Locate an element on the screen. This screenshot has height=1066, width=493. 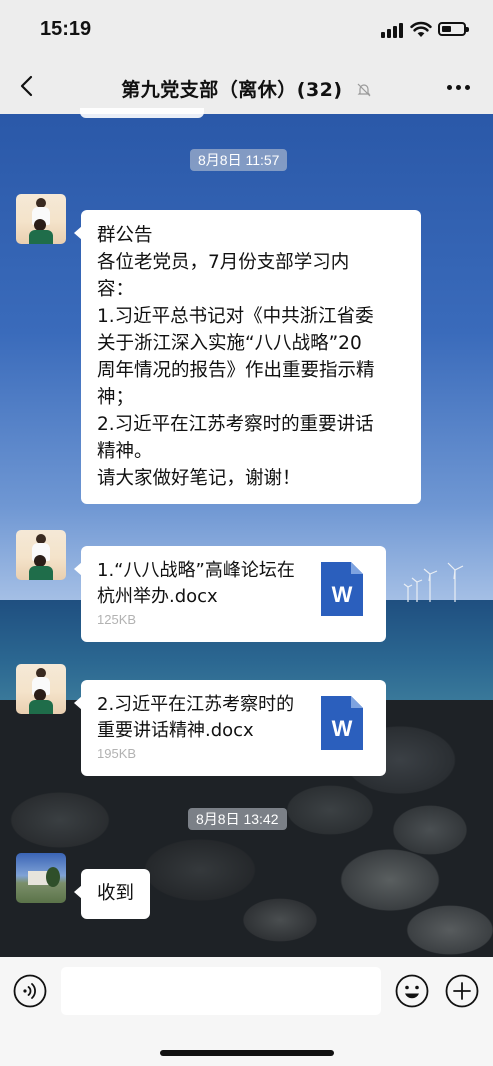
chat-title: 第九党支部（离休）(32) is located at coordinates (246, 88).